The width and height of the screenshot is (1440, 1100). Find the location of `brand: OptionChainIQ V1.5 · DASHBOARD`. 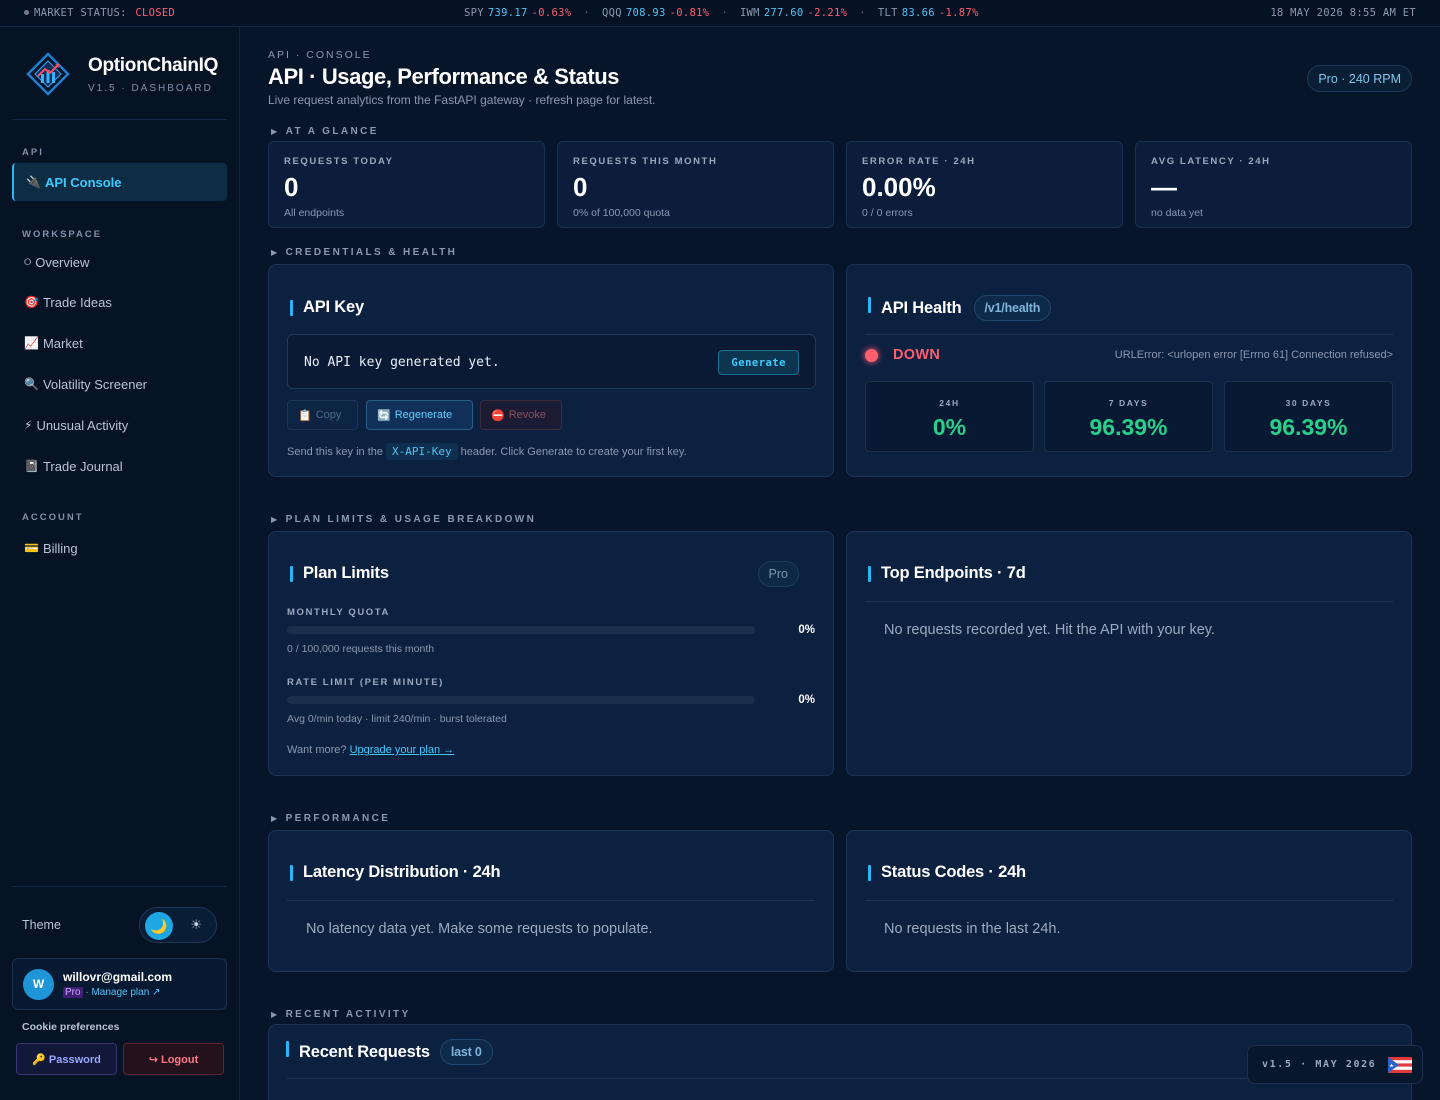

brand: OptionChainIQ V1.5 · DASHBOARD is located at coordinates (122, 74).